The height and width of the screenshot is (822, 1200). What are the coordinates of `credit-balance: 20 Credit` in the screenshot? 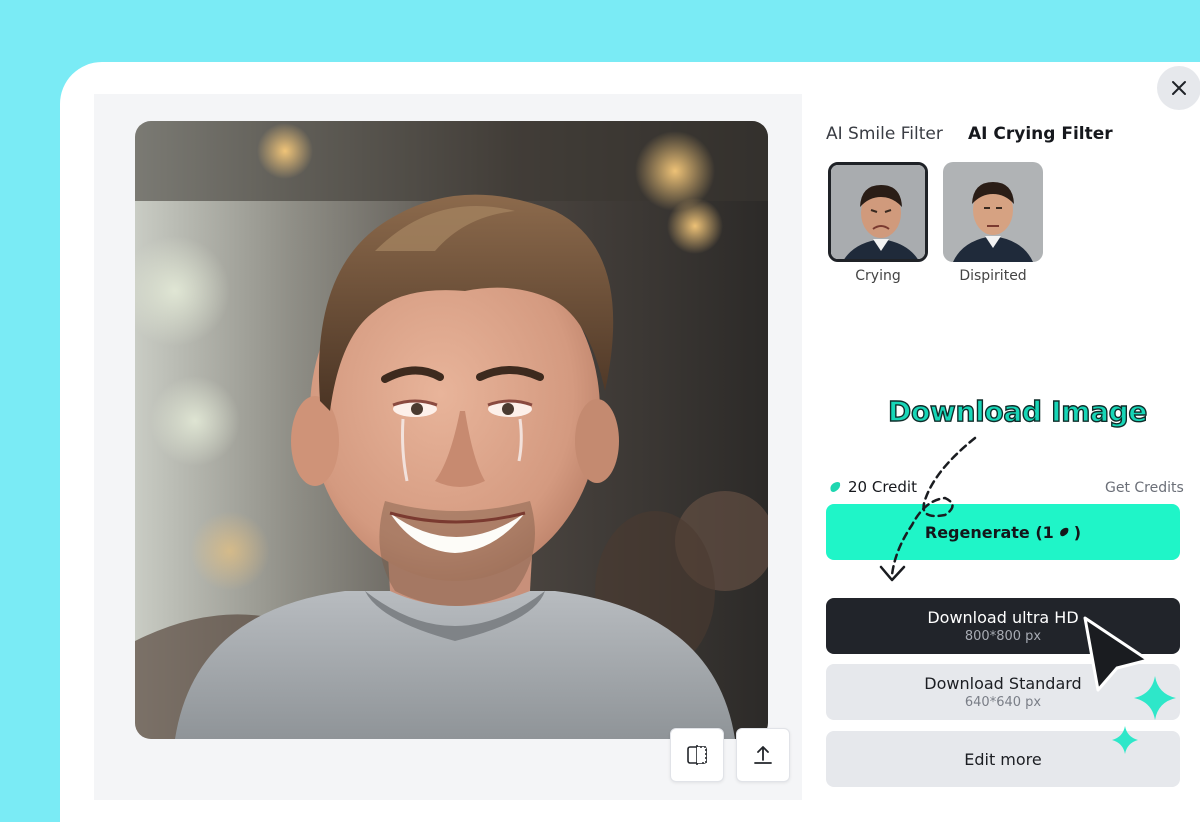 It's located at (872, 487).